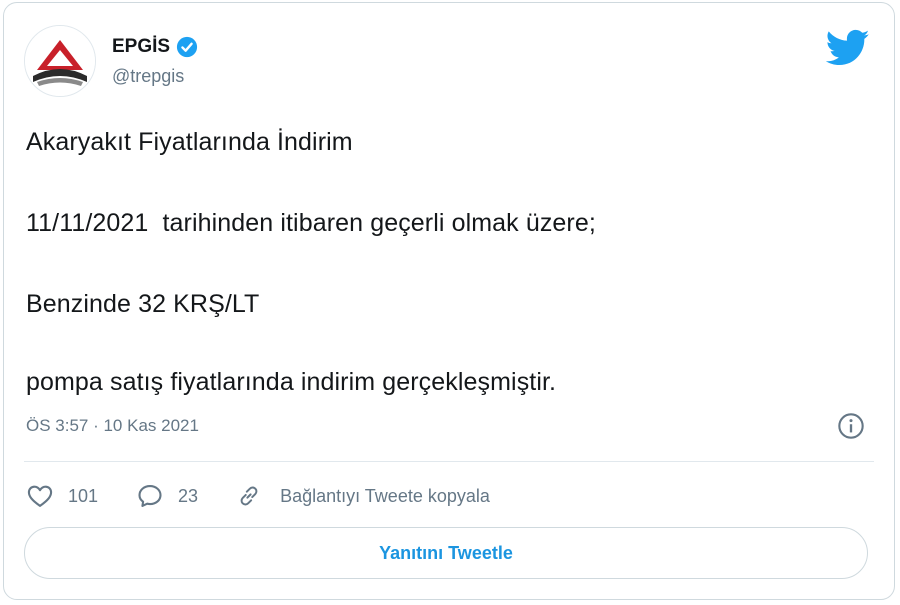 This screenshot has height=605, width=900. I want to click on reply-bubble-icon, so click(150, 496).